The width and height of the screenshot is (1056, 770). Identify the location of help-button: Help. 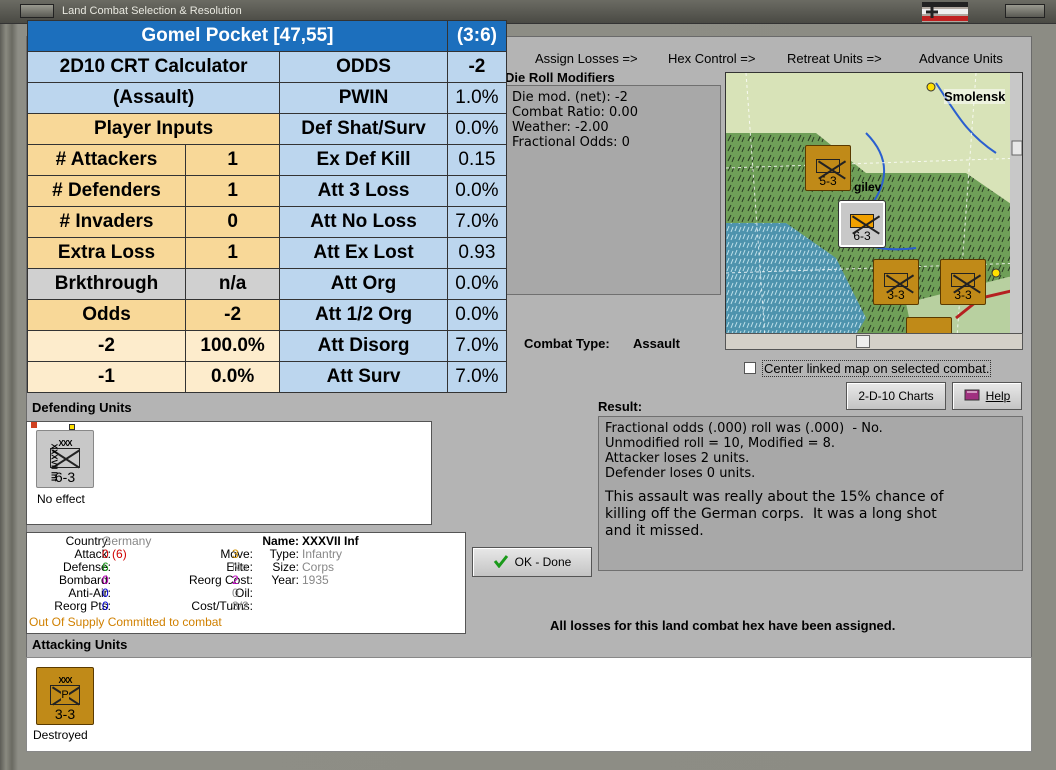
(987, 396).